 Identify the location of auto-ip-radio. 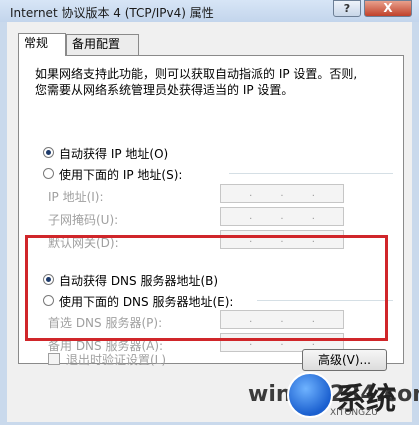
(48, 152).